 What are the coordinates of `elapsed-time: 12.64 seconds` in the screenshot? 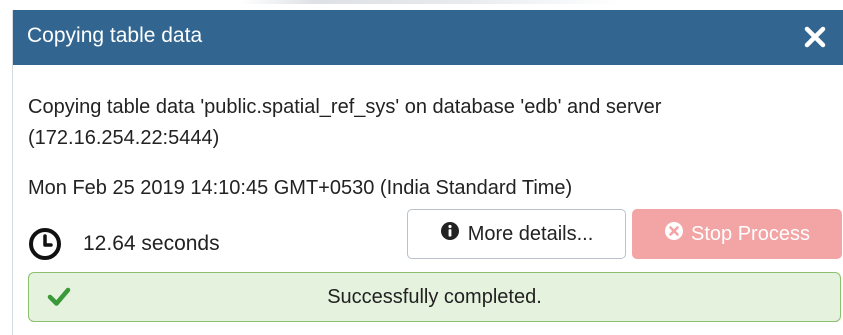 It's located at (151, 243).